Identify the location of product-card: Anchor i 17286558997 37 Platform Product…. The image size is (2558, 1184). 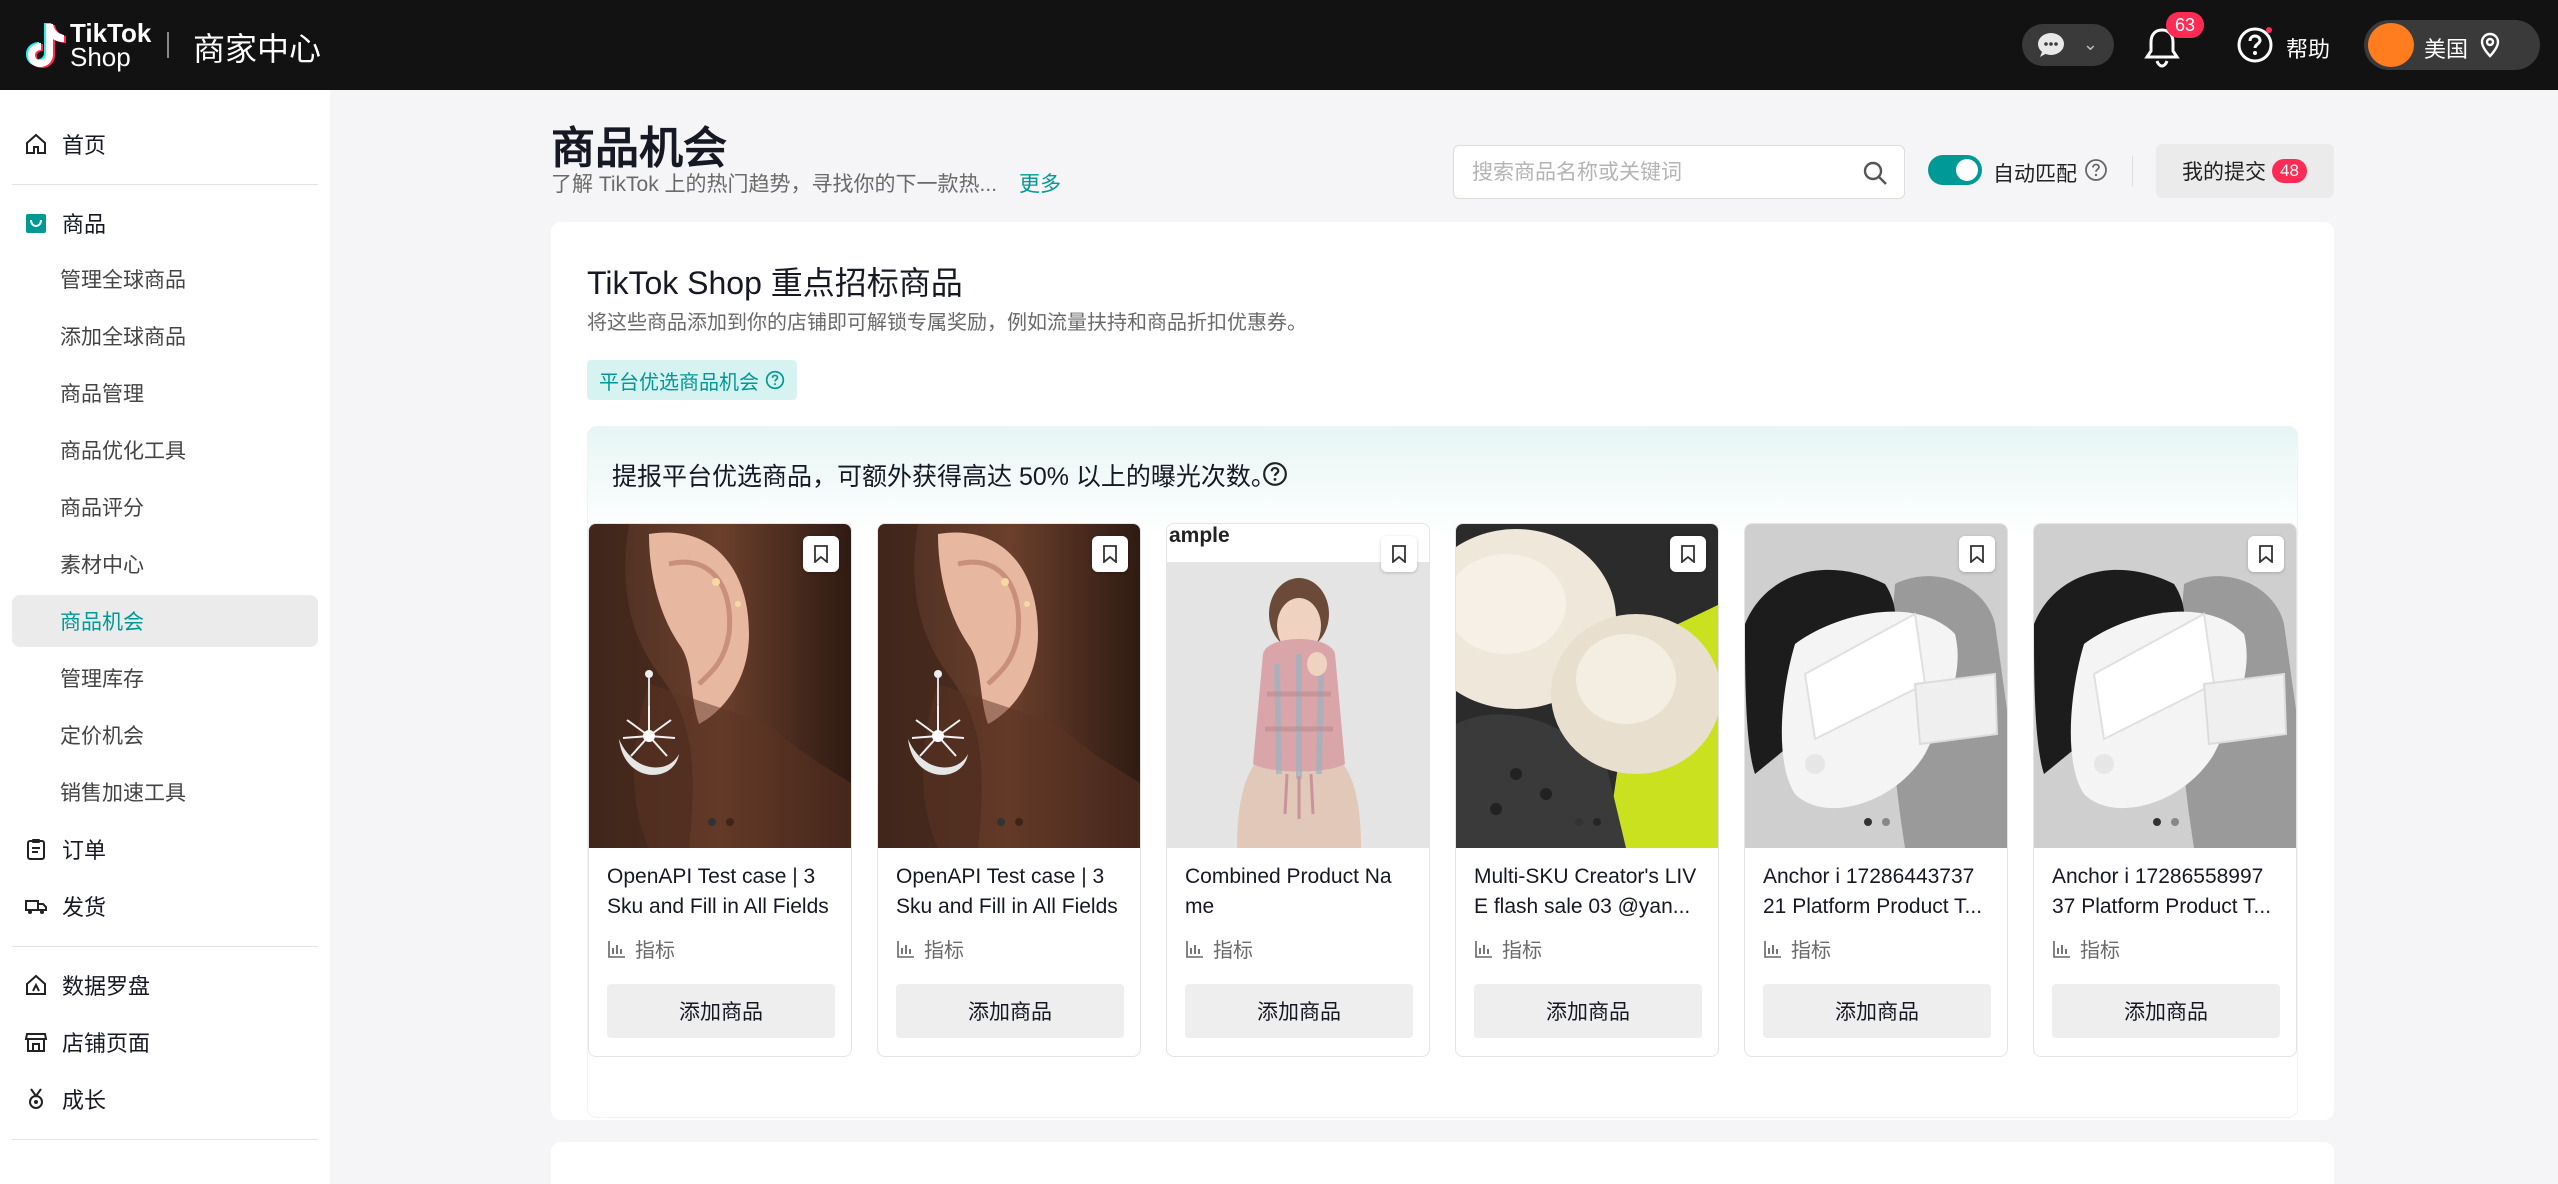
(2165, 790).